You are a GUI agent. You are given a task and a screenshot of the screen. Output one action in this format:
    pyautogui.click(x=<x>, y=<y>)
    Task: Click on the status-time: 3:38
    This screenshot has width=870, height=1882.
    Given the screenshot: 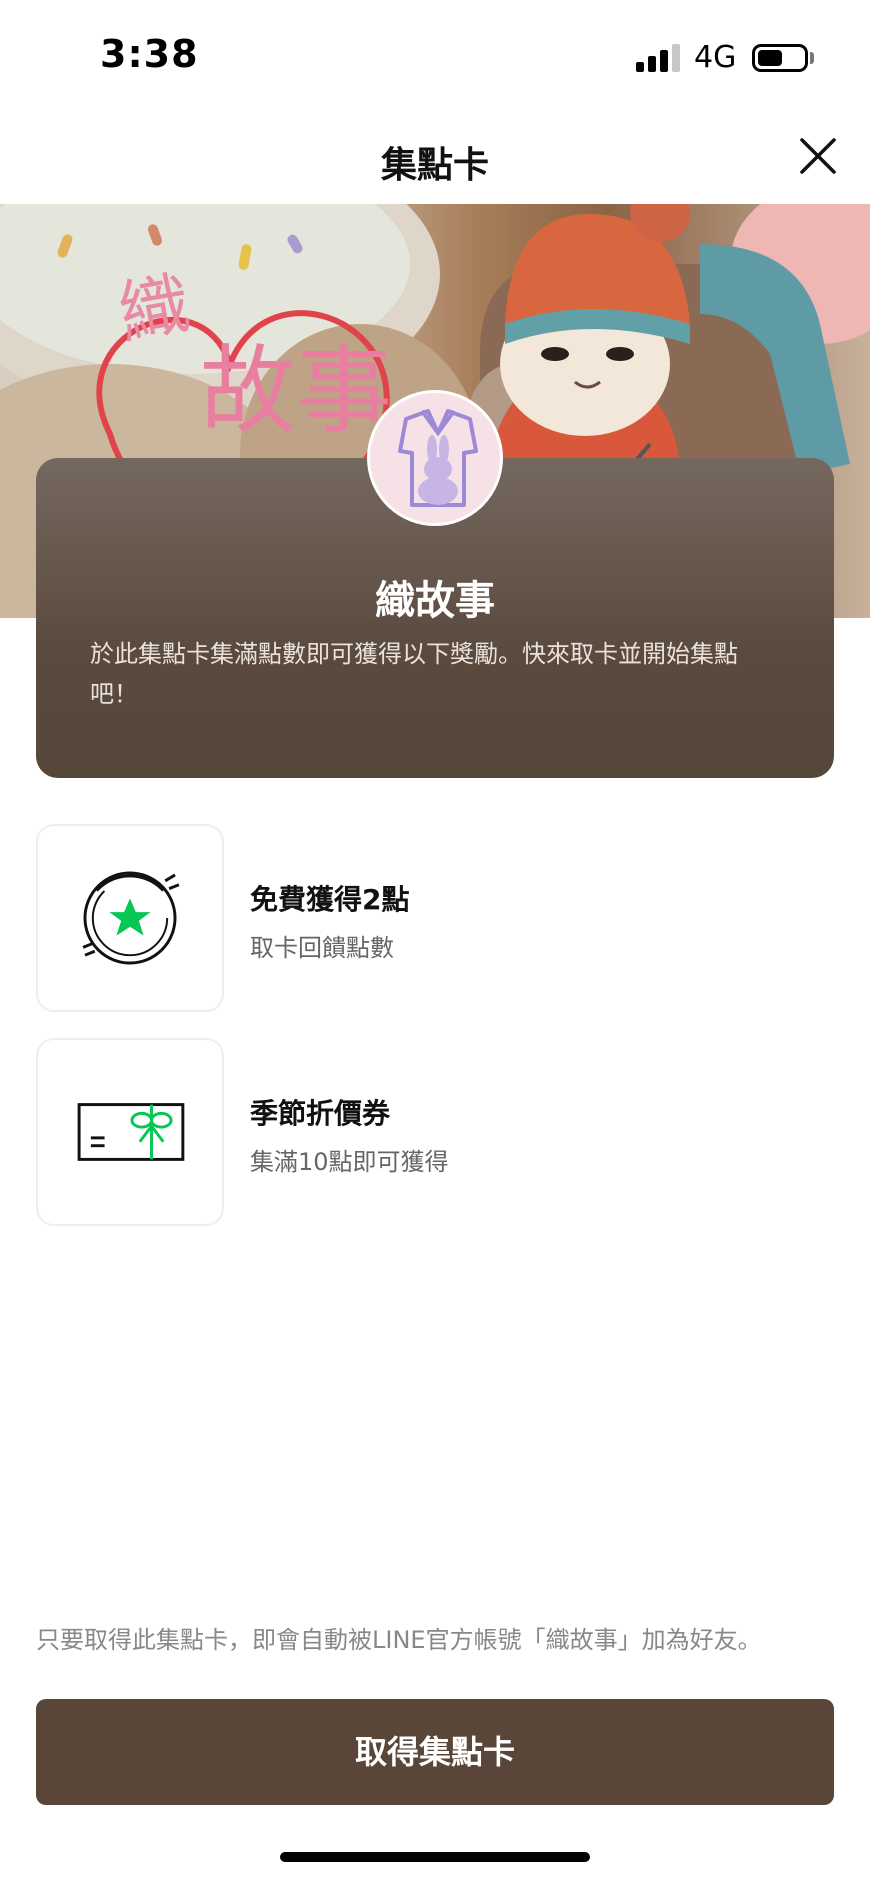 What is the action you would take?
    pyautogui.click(x=149, y=54)
    